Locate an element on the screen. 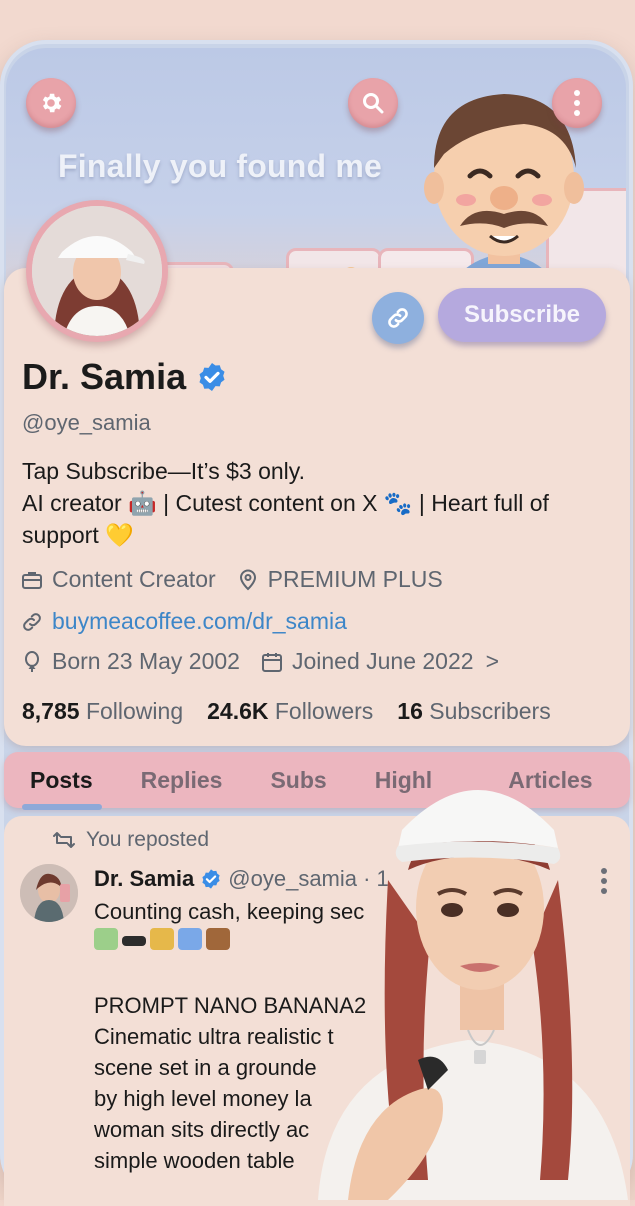 The width and height of the screenshot is (635, 1206). calendar-icon is located at coordinates (271, 662).